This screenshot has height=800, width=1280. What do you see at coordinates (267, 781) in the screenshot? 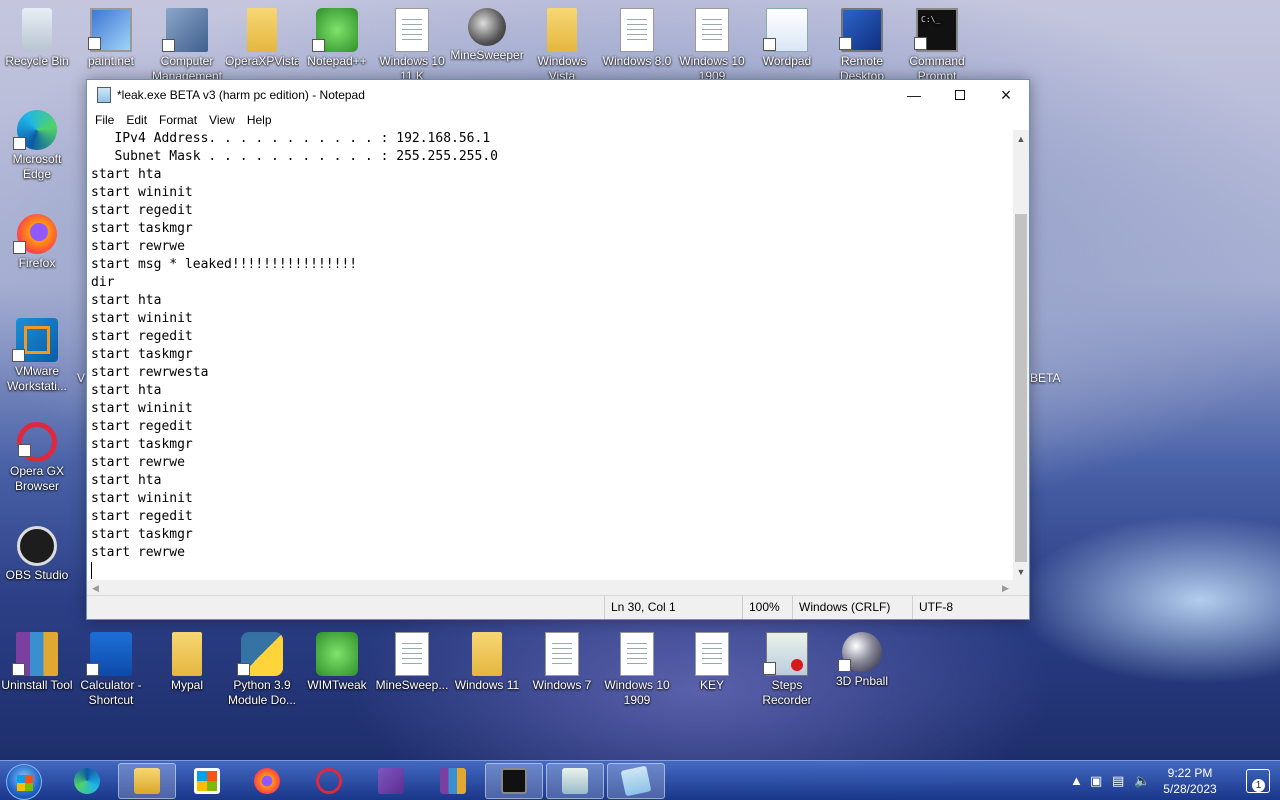
I see `taskbar-firefox` at bounding box center [267, 781].